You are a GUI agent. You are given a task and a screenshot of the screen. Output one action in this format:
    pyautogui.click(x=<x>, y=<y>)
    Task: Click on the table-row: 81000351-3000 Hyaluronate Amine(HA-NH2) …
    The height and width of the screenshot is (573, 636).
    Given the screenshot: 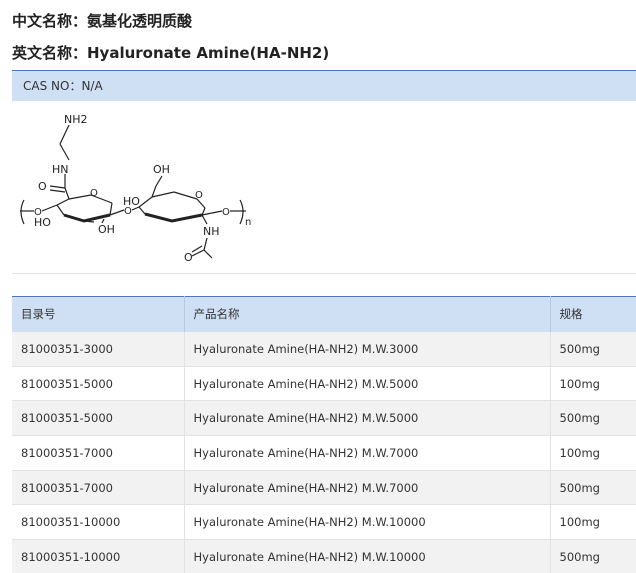 What is the action you would take?
    pyautogui.click(x=324, y=349)
    